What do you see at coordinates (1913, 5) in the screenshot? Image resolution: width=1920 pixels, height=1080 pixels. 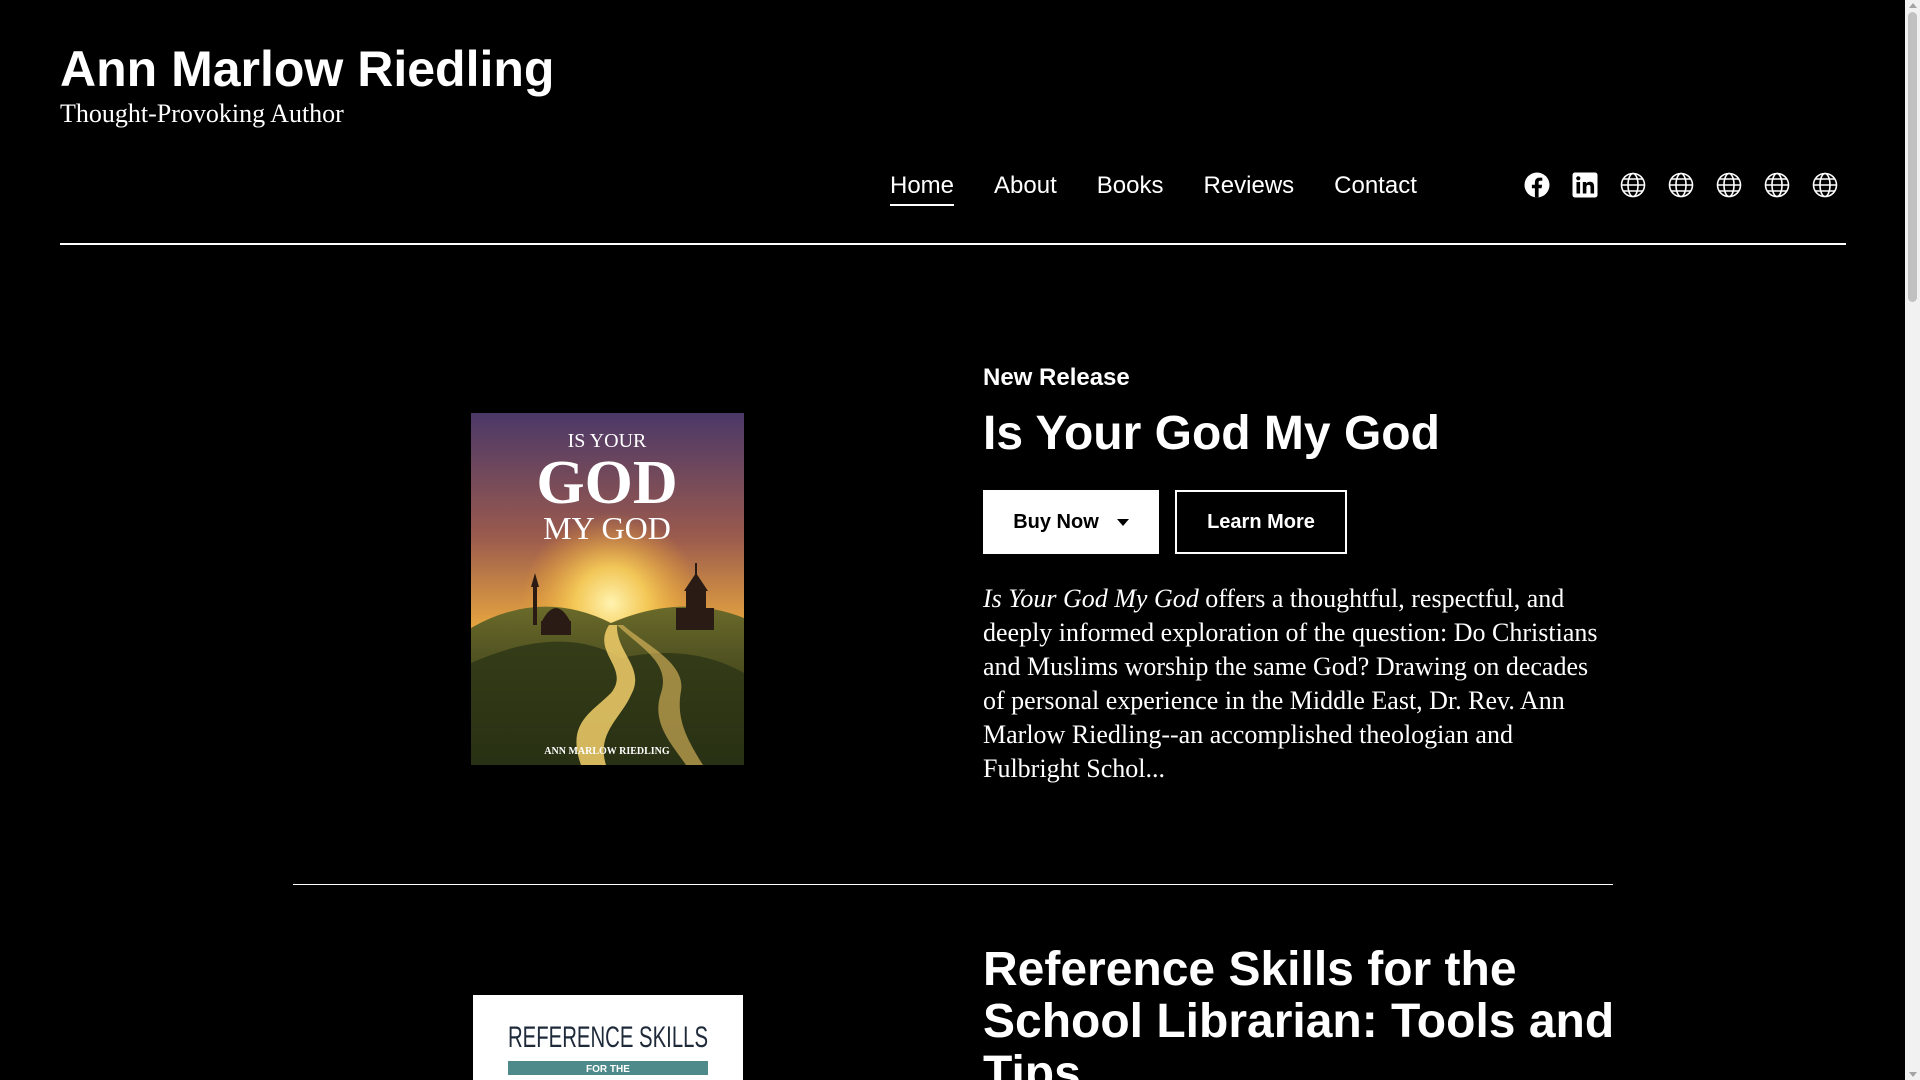 I see `scroll-up-arrow-icon` at bounding box center [1913, 5].